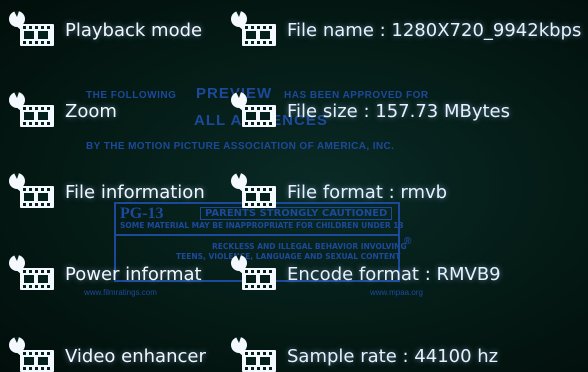 This screenshot has width=588, height=372. I want to click on info-label: File format : rmvb, so click(367, 192).